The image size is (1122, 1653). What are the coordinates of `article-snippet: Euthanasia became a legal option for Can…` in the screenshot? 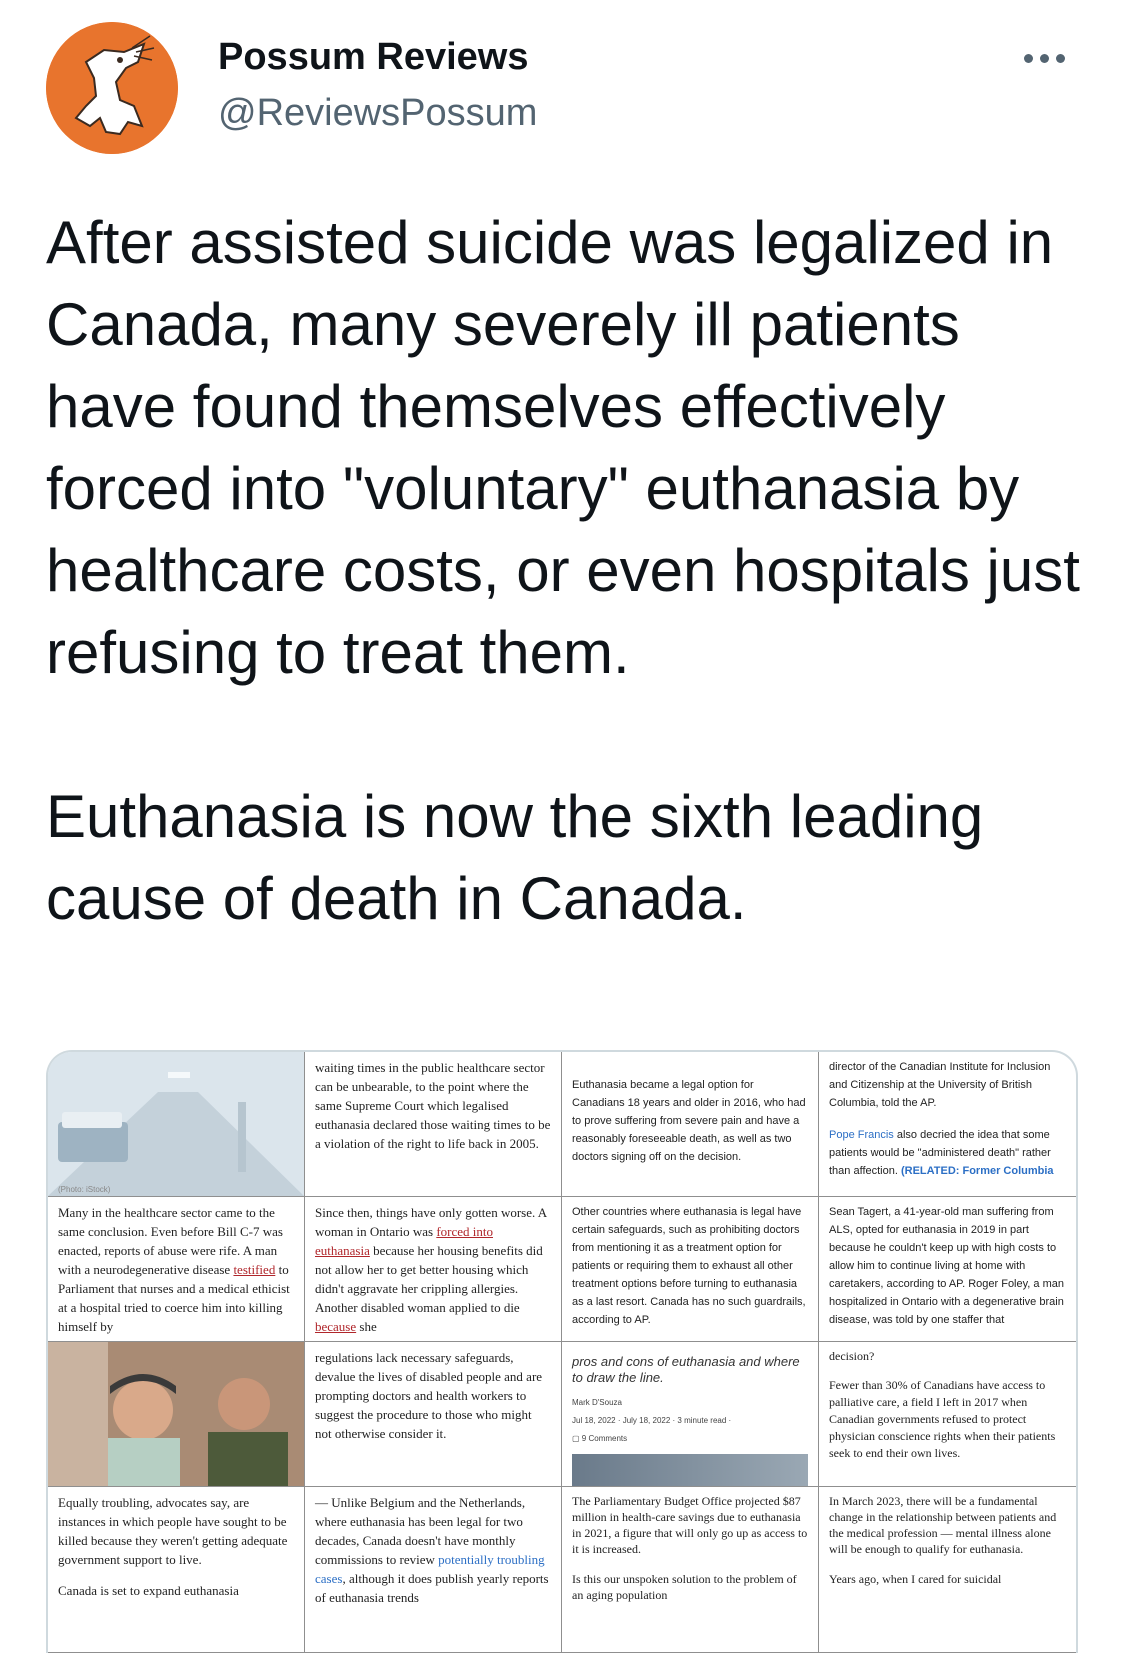 It's located at (690, 1124).